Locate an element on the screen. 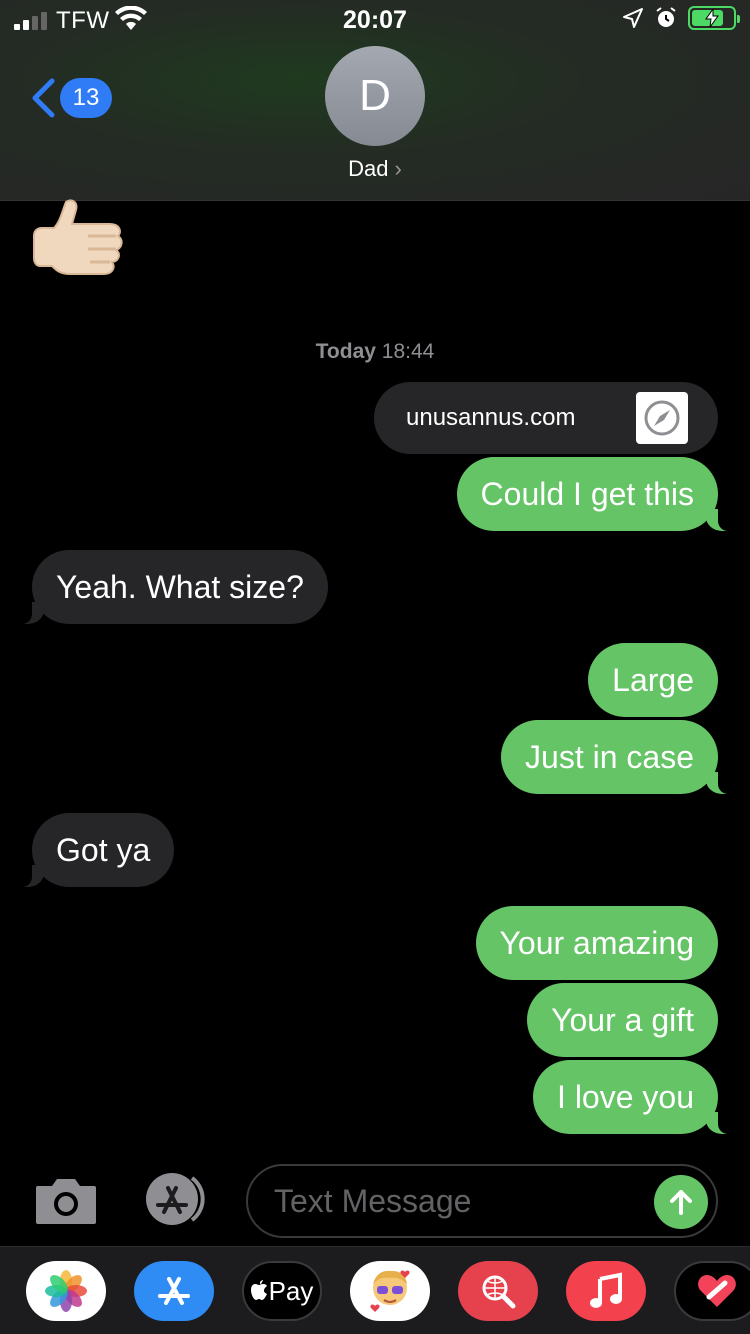 This screenshot has width=750, height=1334. location-icon is located at coordinates (633, 18).